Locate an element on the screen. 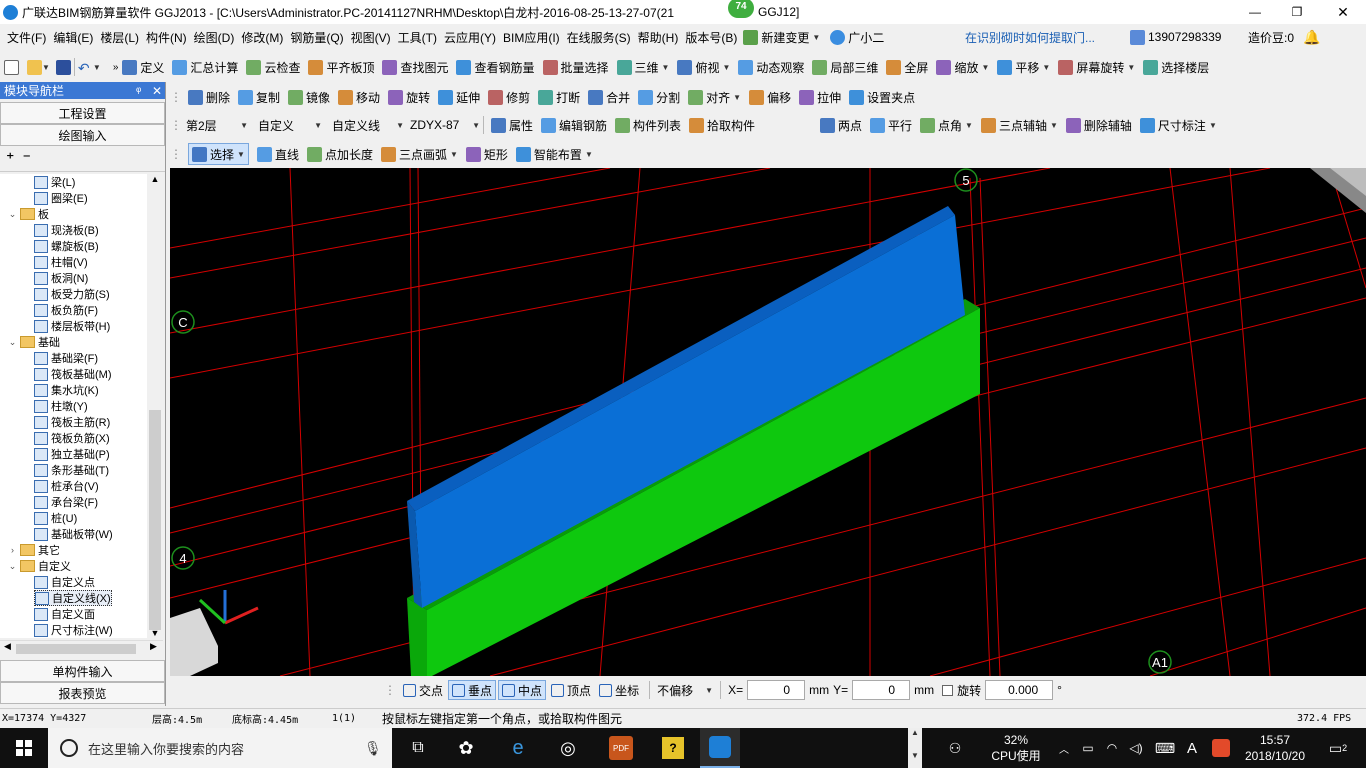  tree-item: 板负筋(F) is located at coordinates (66, 310).